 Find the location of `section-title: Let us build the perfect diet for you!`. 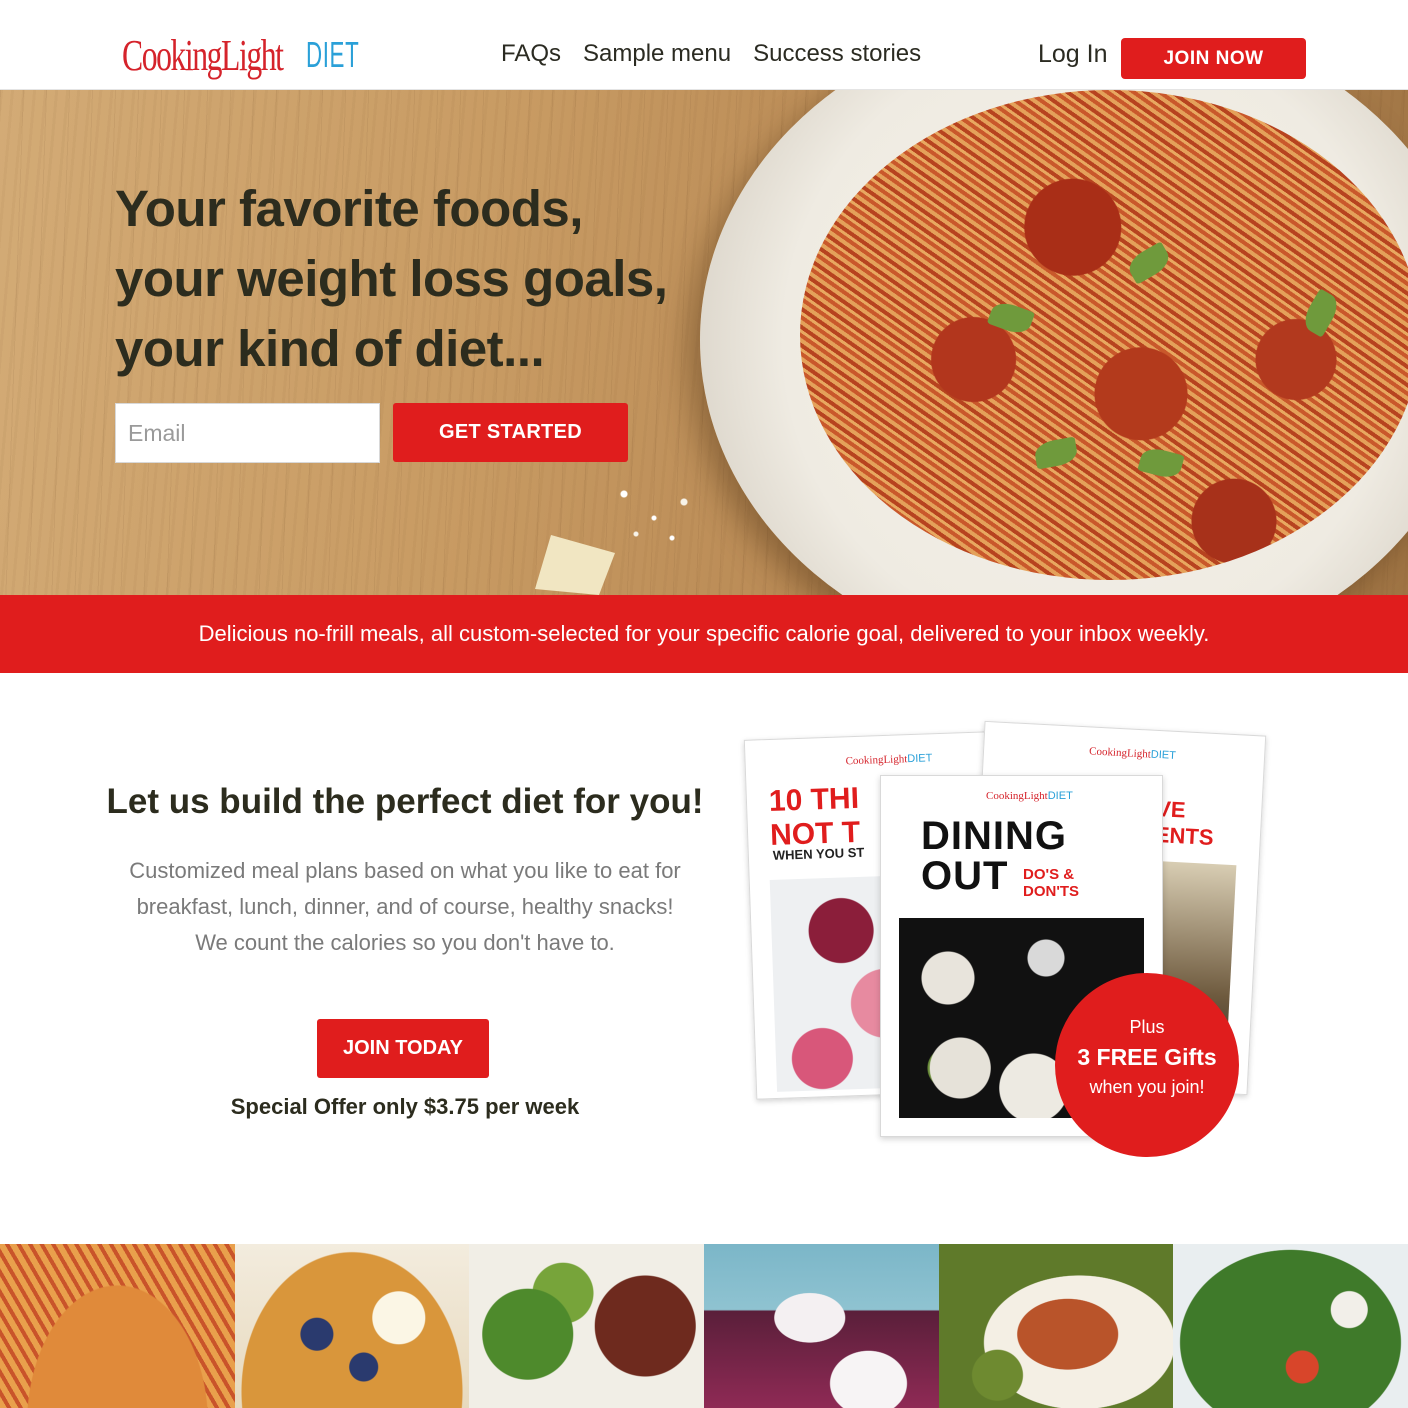

section-title: Let us build the perfect diet for you! is located at coordinates (405, 801).